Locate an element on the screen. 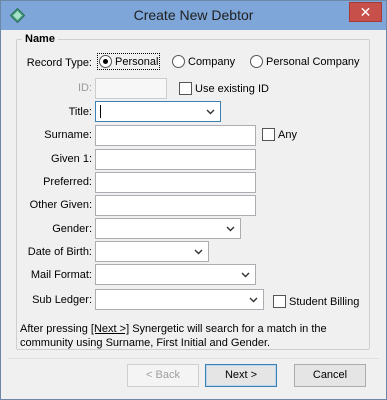  footer-divider is located at coordinates (193, 358).